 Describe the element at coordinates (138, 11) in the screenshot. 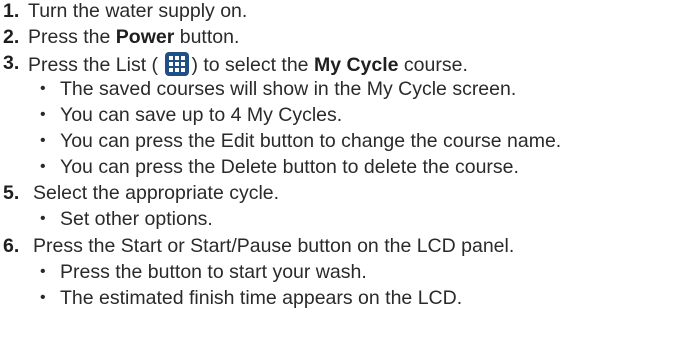

I see `step-text: Turn the water supply on.` at that location.